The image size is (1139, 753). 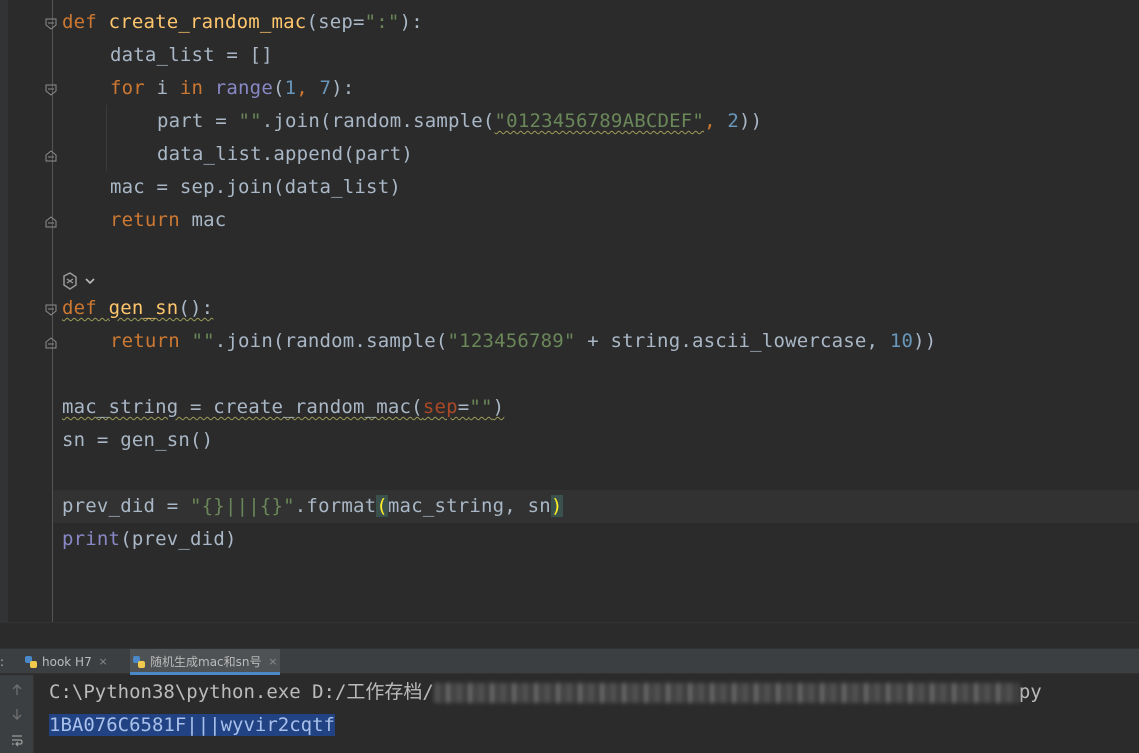 What do you see at coordinates (726, 692) in the screenshot?
I see `redacted-path` at bounding box center [726, 692].